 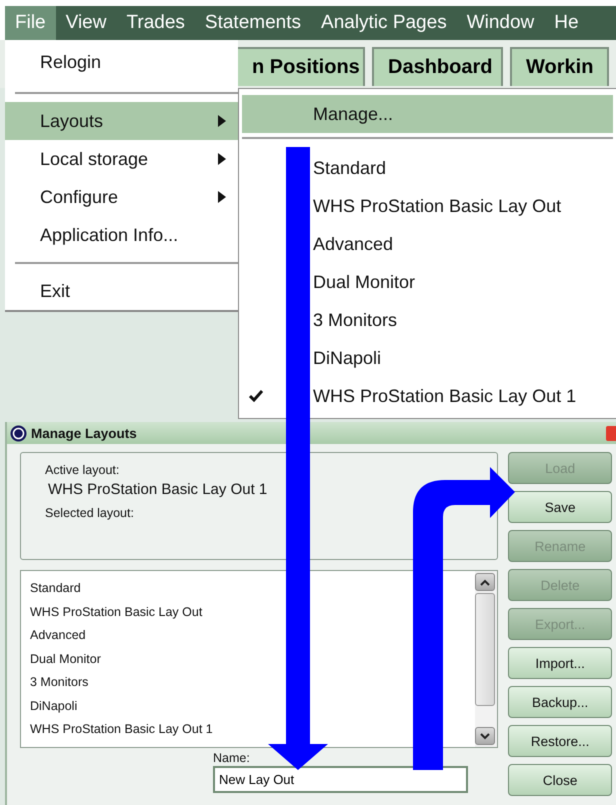 What do you see at coordinates (364, 282) in the screenshot?
I see `menu-item: Dual Monitor` at bounding box center [364, 282].